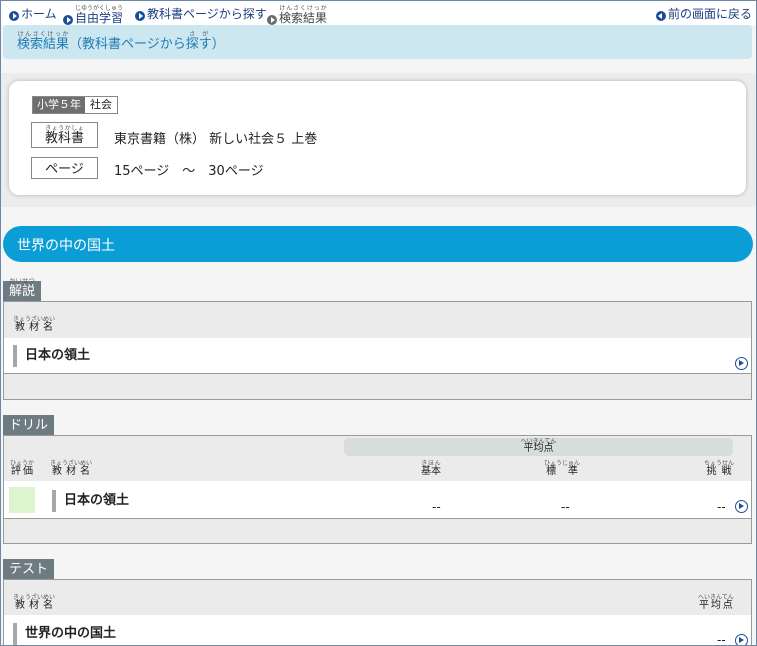 Image resolution: width=757 pixels, height=646 pixels. I want to click on evaluation-badge, so click(22, 500).